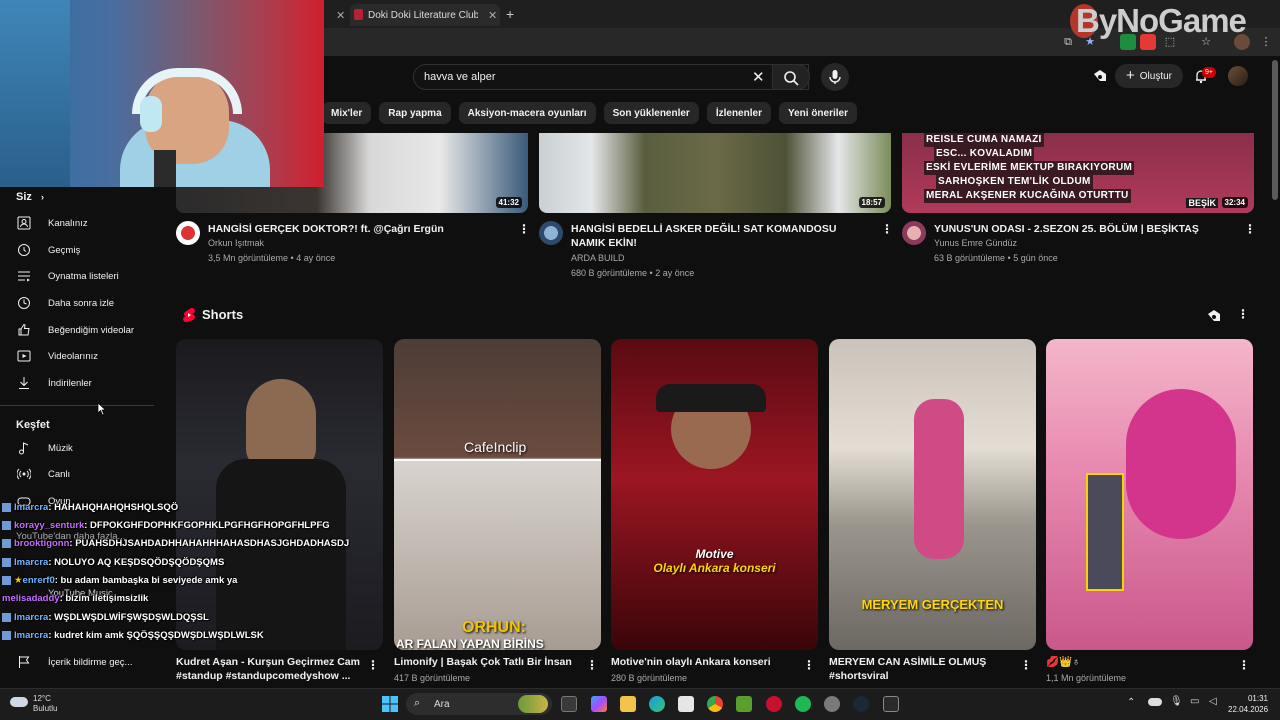 This screenshot has width=1280, height=720. I want to click on weather-cloud-icon, so click(19, 702).